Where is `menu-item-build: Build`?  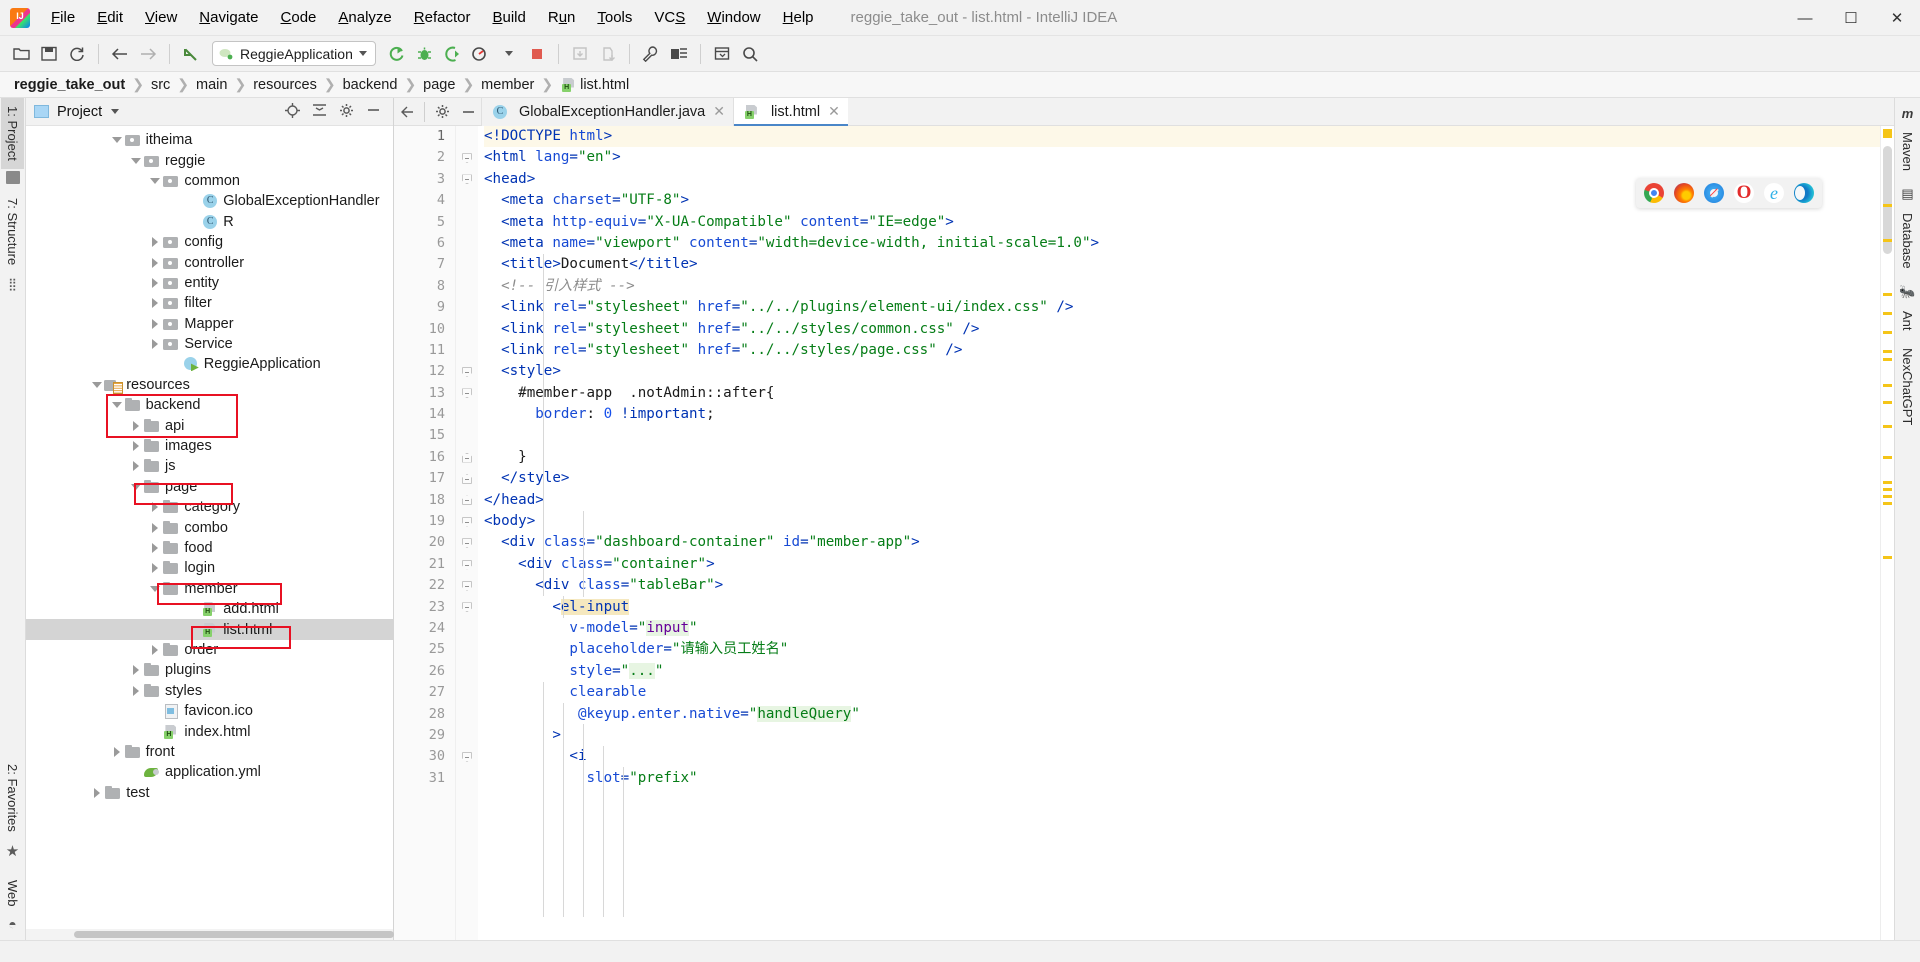 menu-item-build: Build is located at coordinates (508, 18).